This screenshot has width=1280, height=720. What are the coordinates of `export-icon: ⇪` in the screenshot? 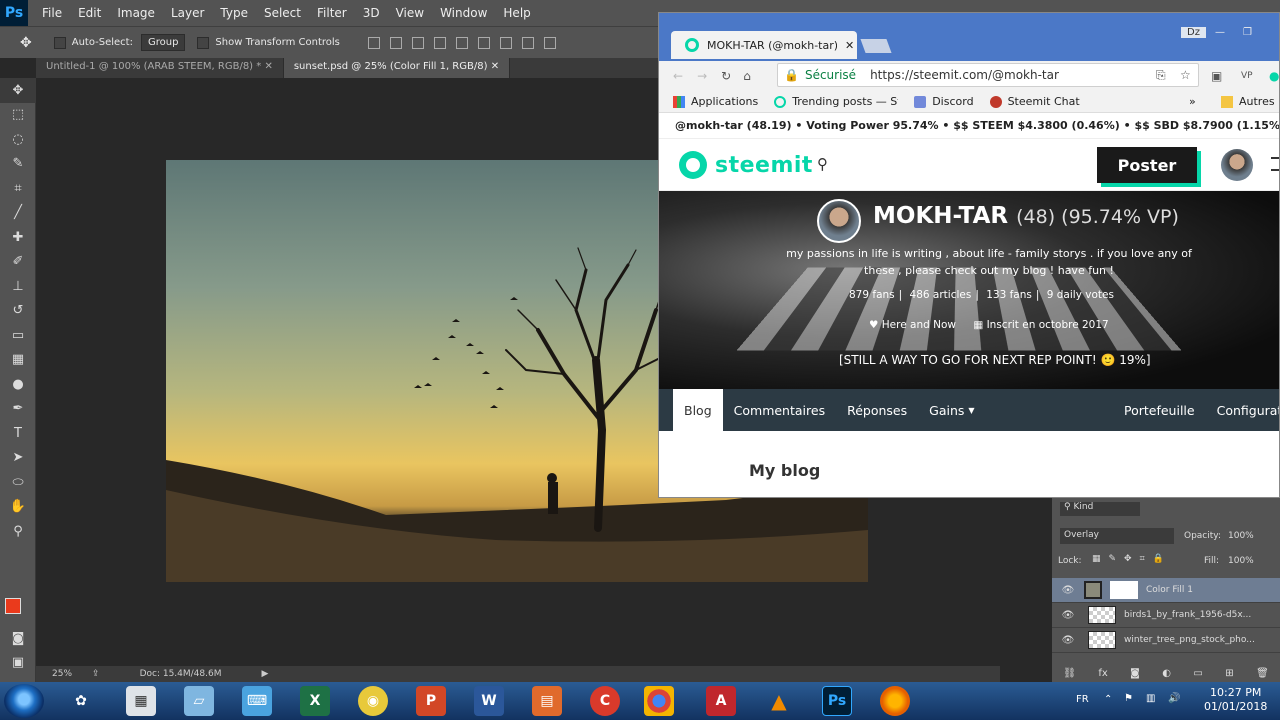 It's located at (96, 674).